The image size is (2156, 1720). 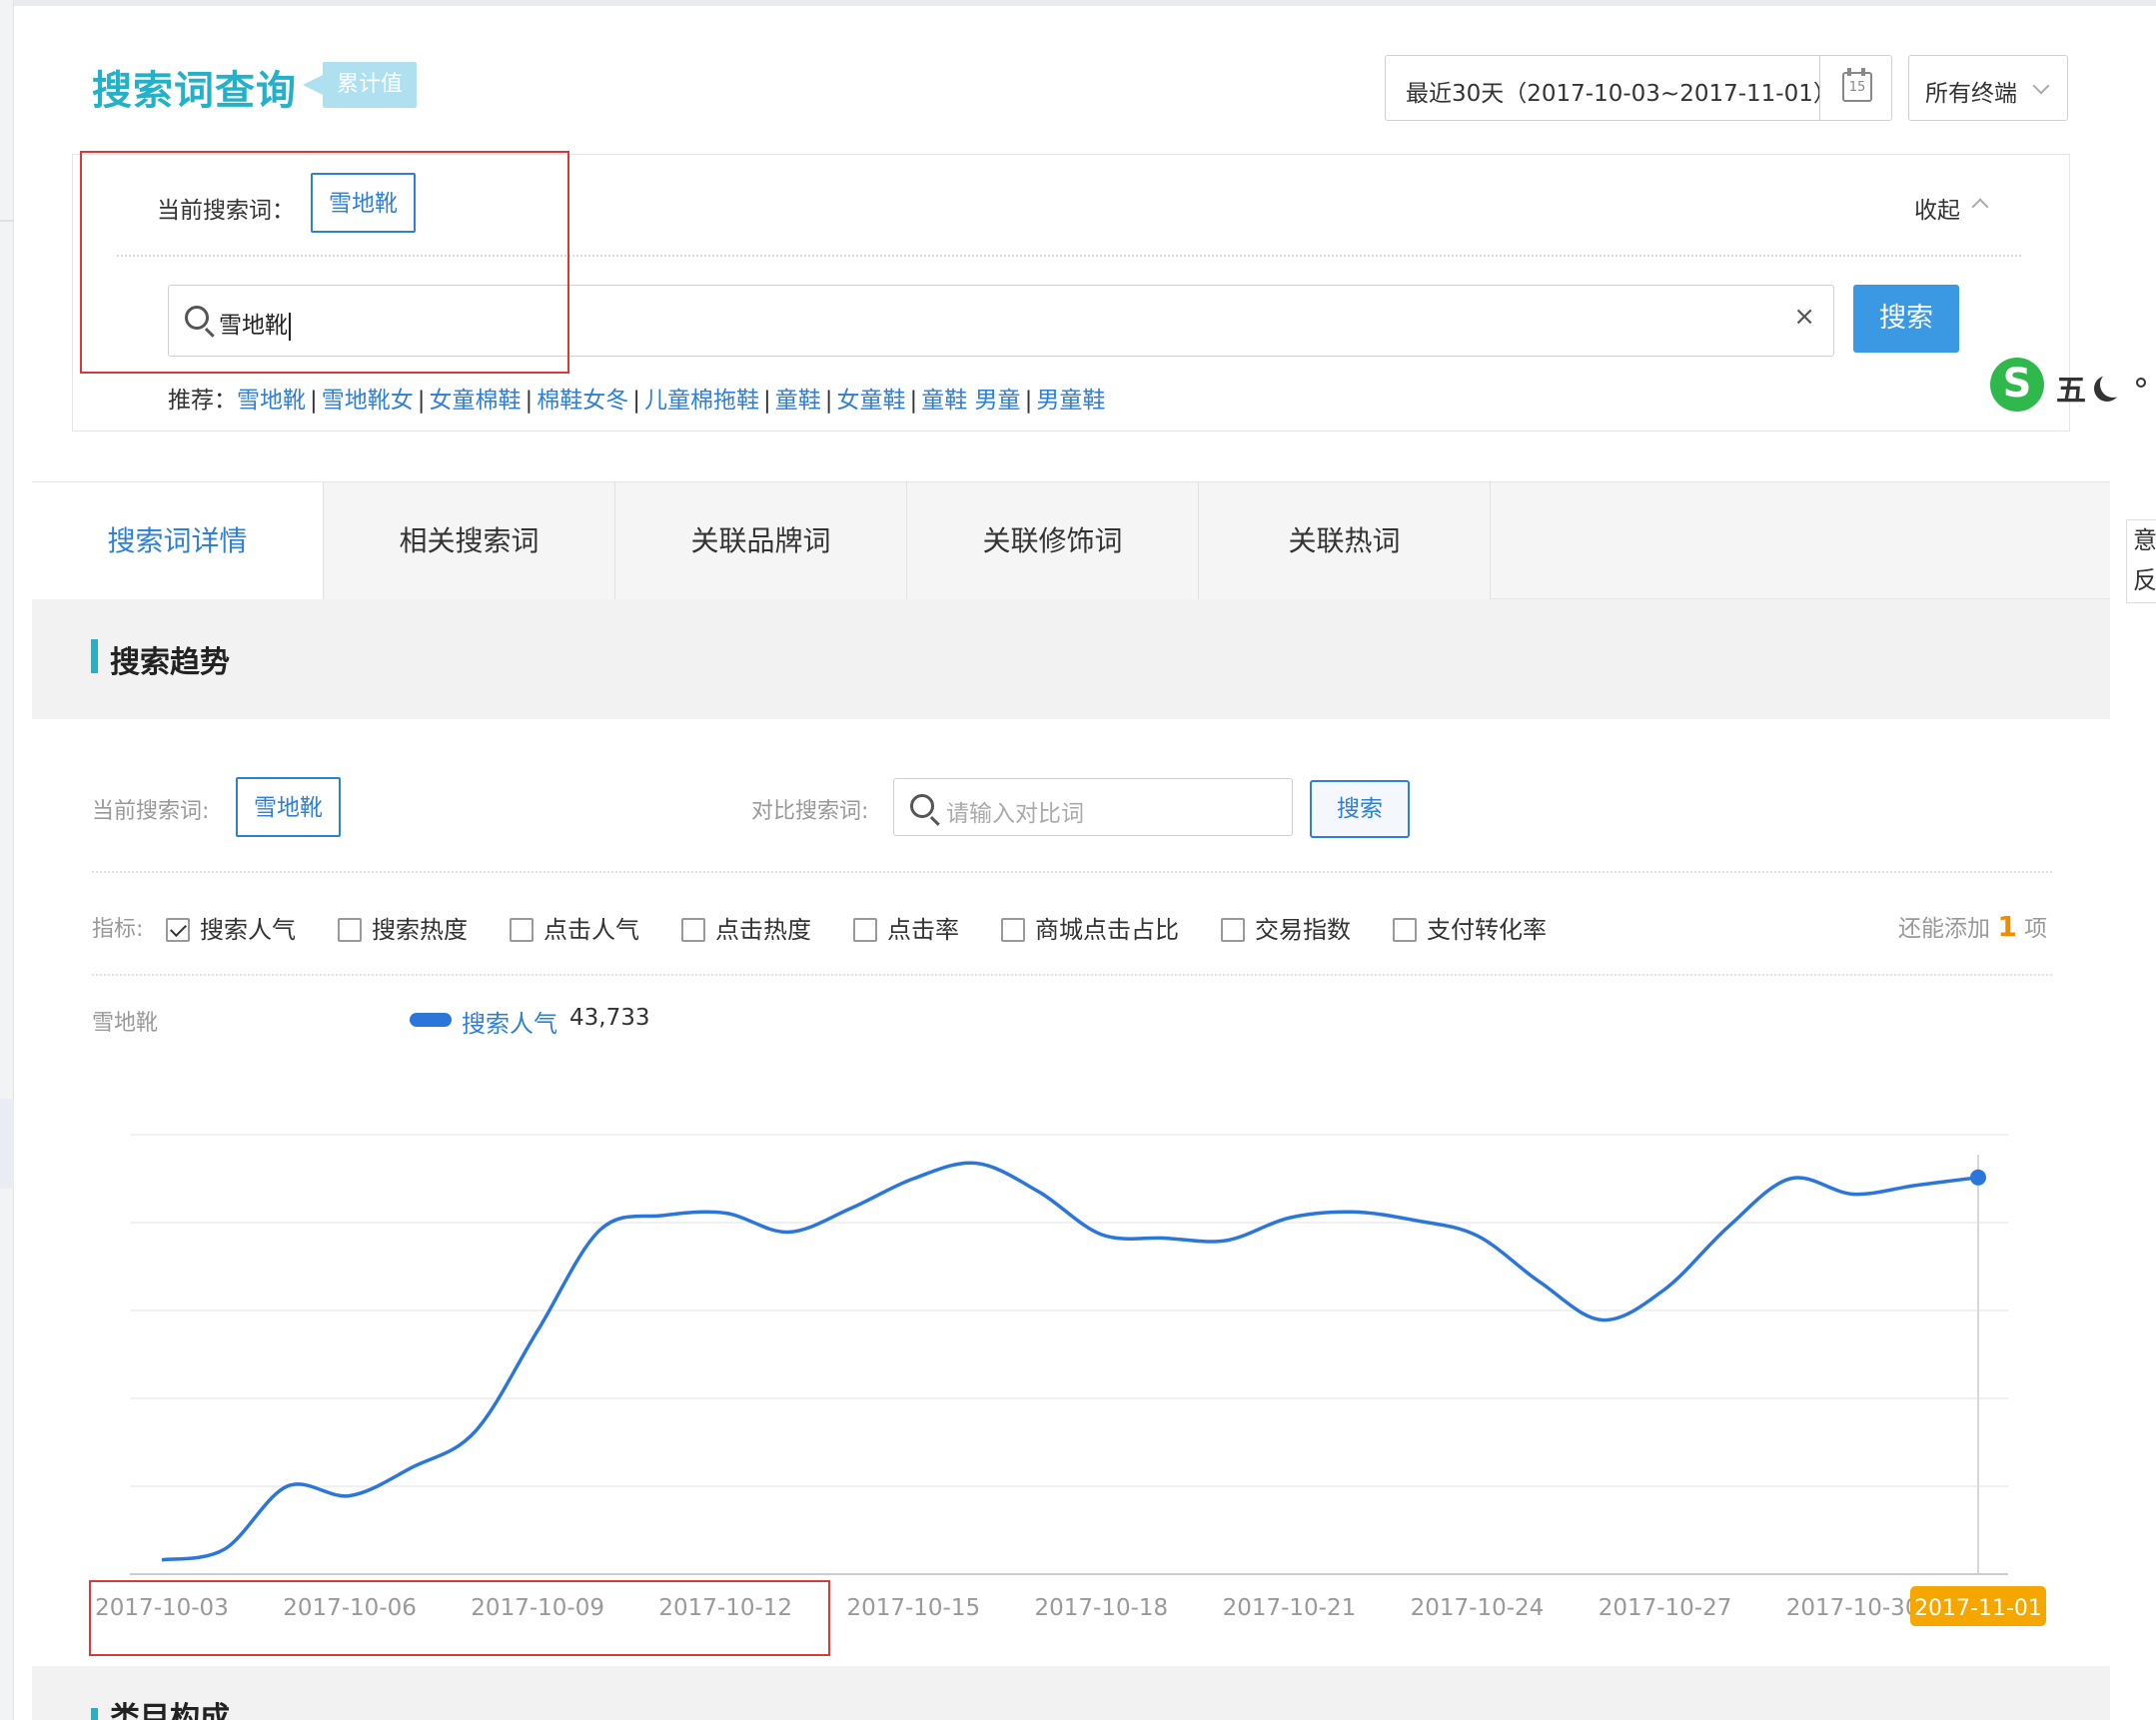 What do you see at coordinates (1093, 807) in the screenshot?
I see `compare-input: 请输入对比词` at bounding box center [1093, 807].